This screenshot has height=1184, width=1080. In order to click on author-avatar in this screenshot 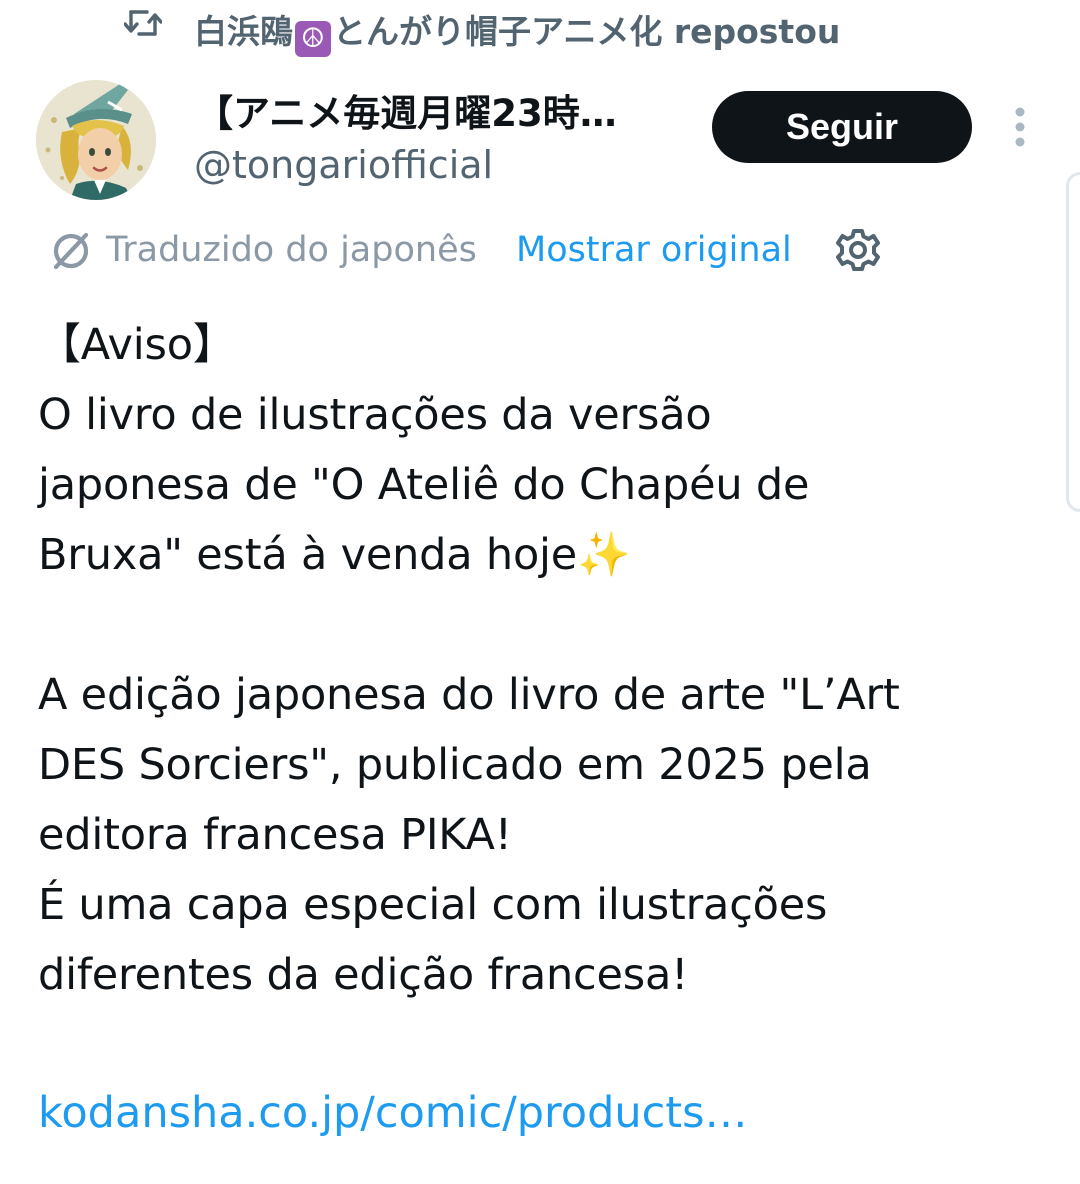, I will do `click(96, 140)`.